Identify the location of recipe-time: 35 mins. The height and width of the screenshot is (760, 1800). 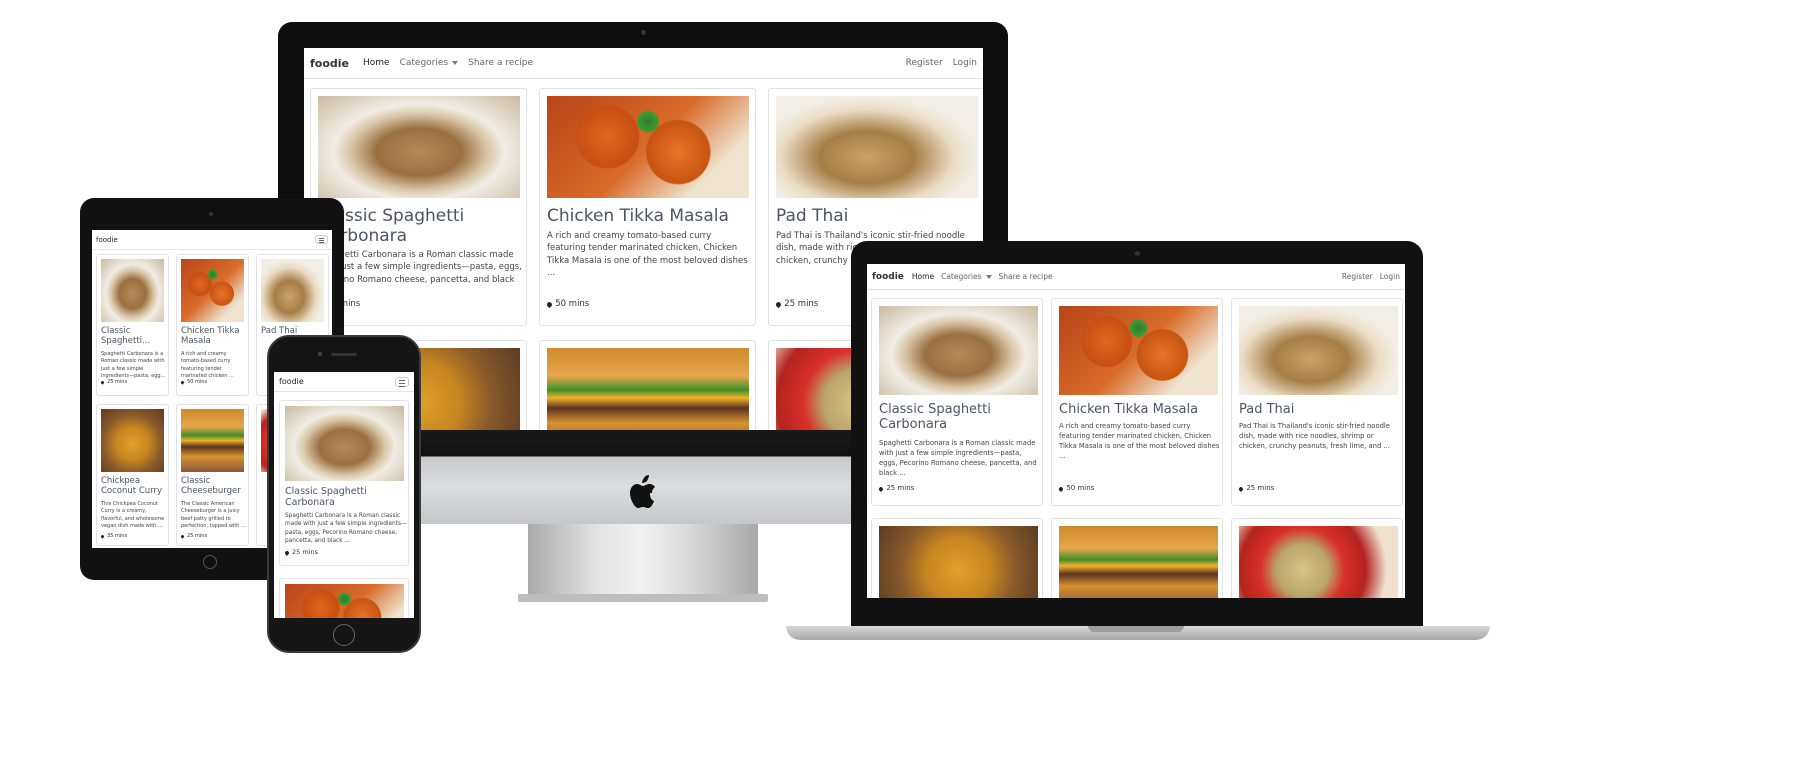
(114, 536).